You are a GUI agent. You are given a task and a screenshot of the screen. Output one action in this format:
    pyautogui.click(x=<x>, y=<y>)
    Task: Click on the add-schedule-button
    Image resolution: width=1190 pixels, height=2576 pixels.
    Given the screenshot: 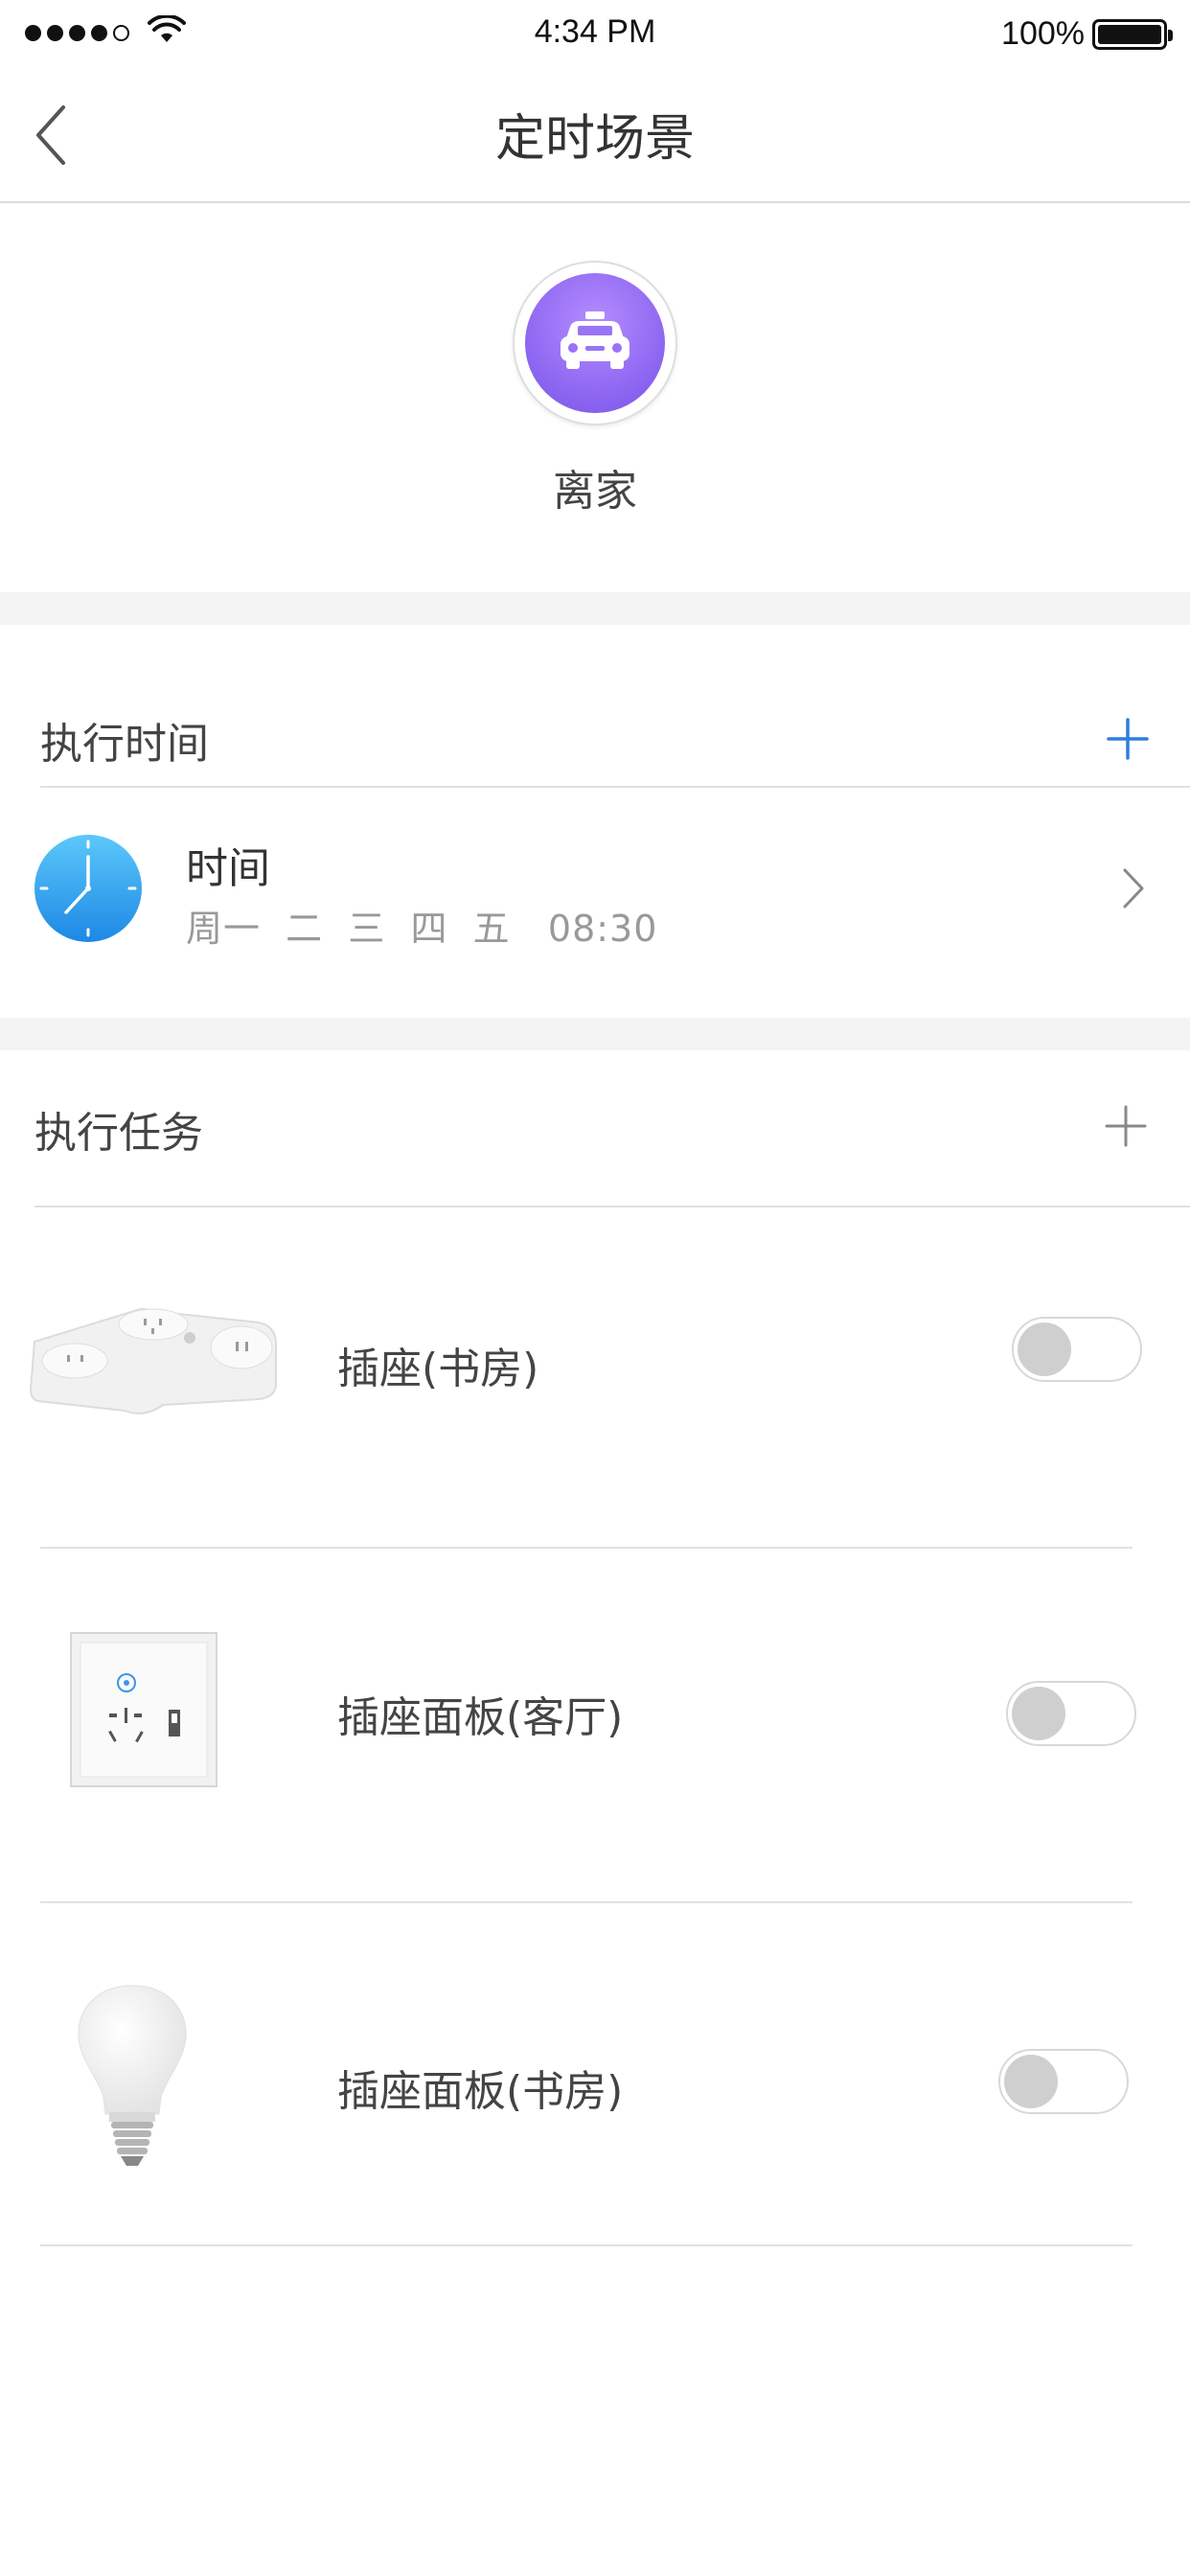 What is the action you would take?
    pyautogui.click(x=1128, y=739)
    